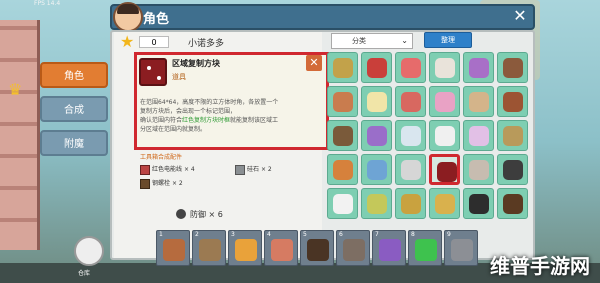 The width and height of the screenshot is (600, 283). I want to click on bat-icon, so click(513, 170).